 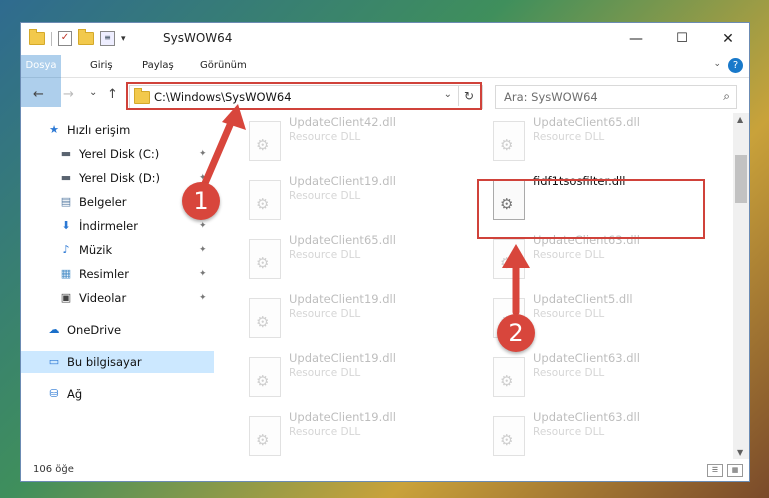 I want to click on arrow-2-head, so click(x=516, y=256).